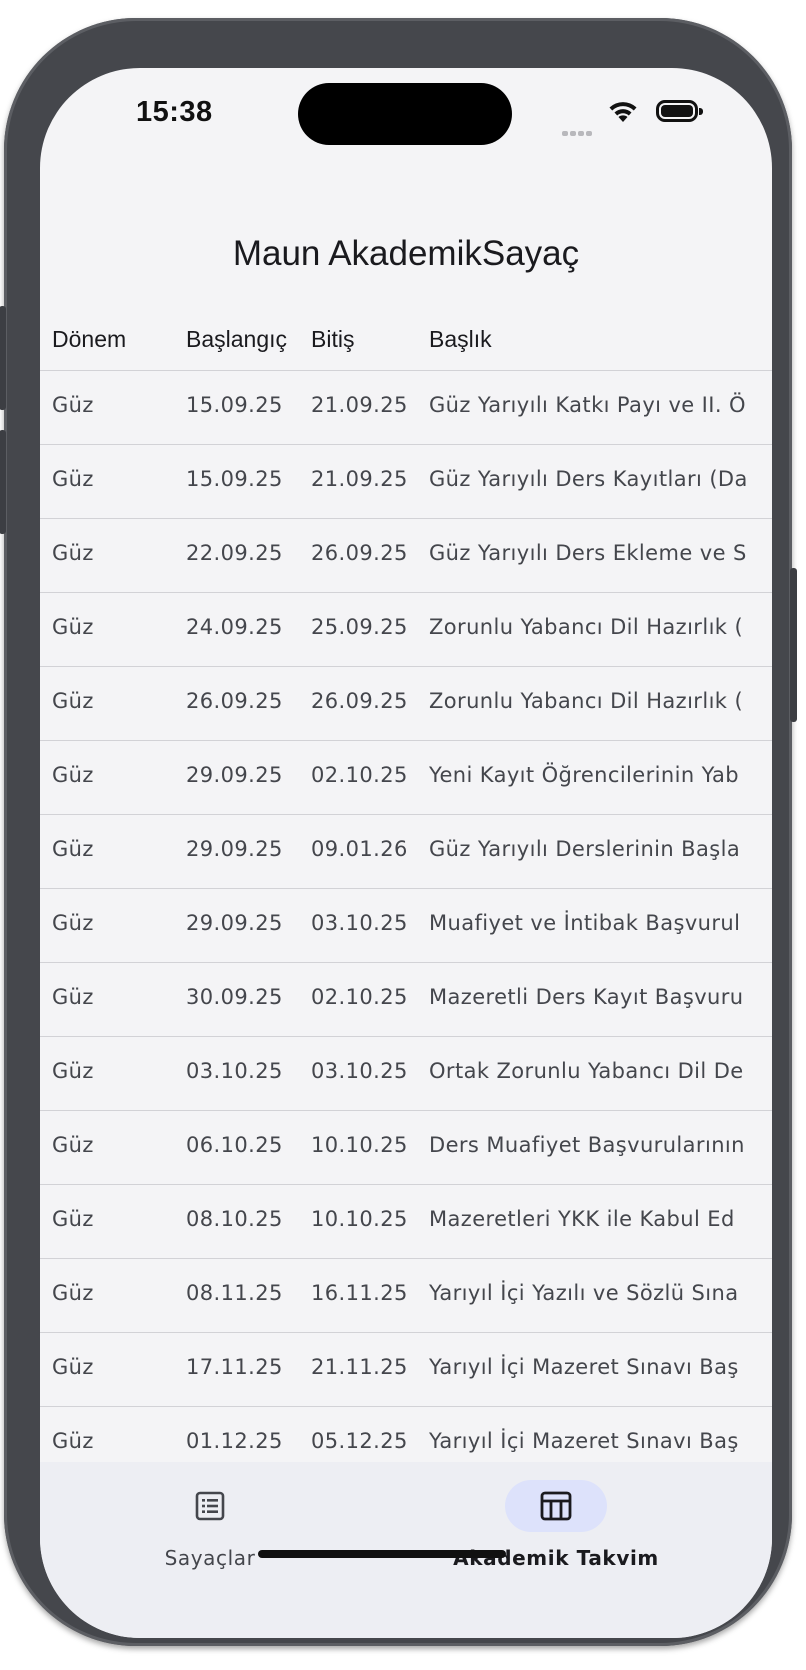  Describe the element at coordinates (359, 849) in the screenshot. I see `cell-end-date: 09.01.26` at that location.